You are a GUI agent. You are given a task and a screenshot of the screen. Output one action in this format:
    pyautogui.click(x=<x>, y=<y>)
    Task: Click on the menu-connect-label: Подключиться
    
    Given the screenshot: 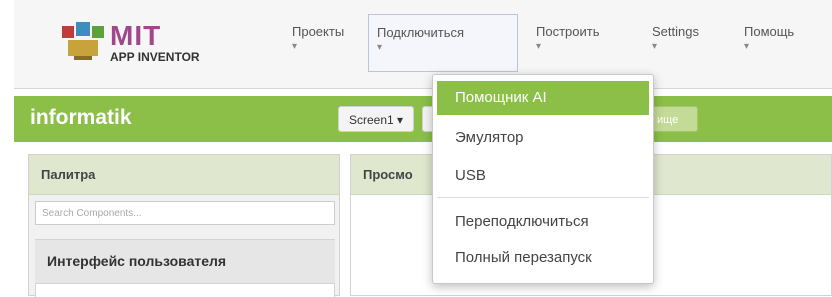 What is the action you would take?
    pyautogui.click(x=421, y=32)
    